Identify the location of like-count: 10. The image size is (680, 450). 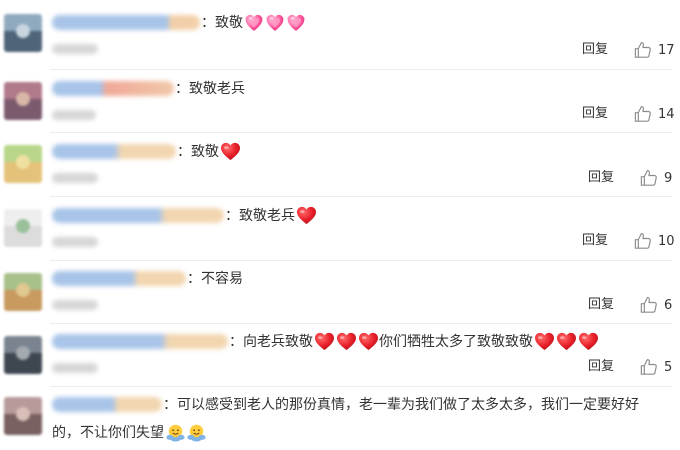
(666, 241).